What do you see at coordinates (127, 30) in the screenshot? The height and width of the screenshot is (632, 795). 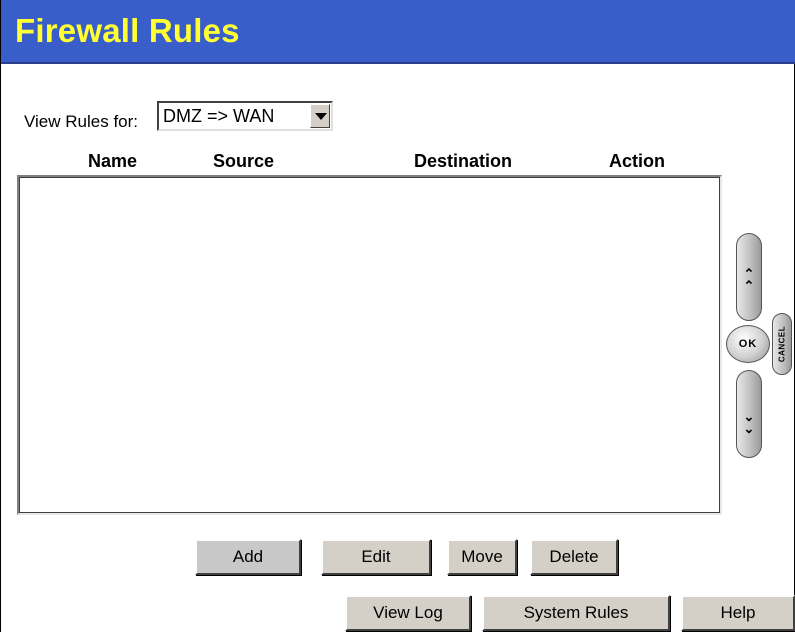 I see `page-title: Firewall Rules` at bounding box center [127, 30].